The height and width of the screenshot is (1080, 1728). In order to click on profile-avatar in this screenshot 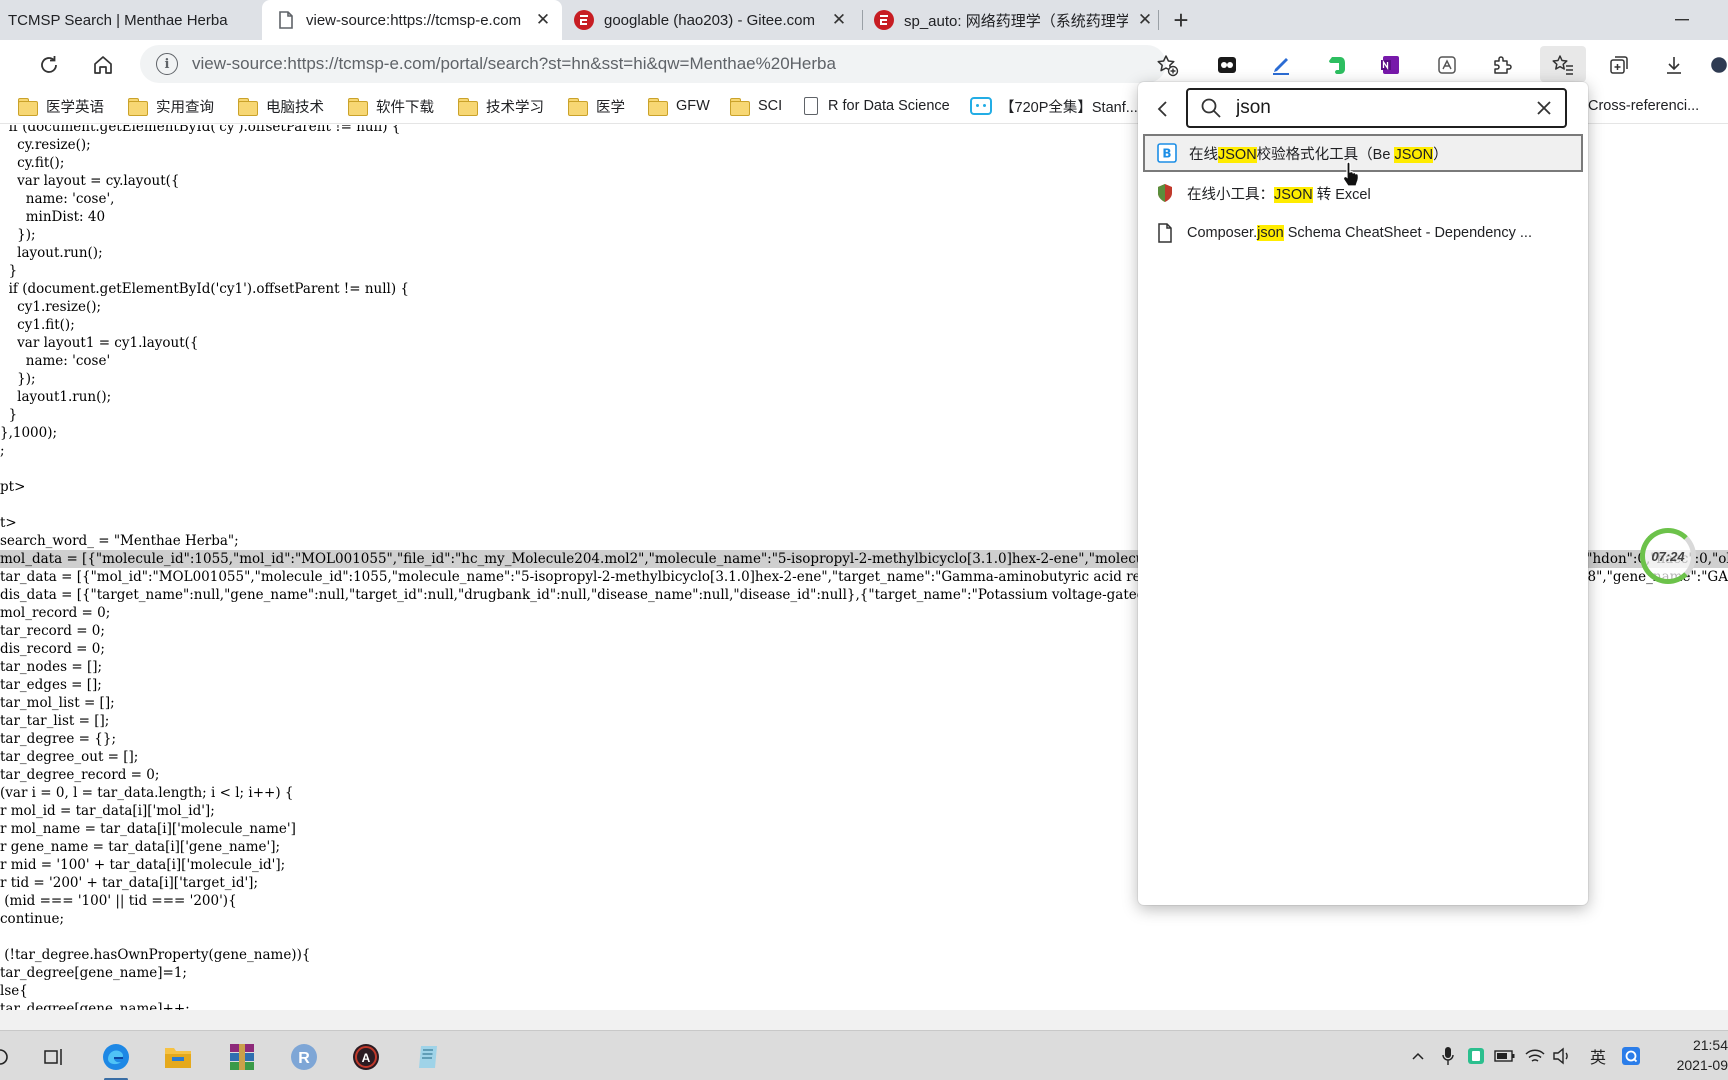, I will do `click(1719, 65)`.